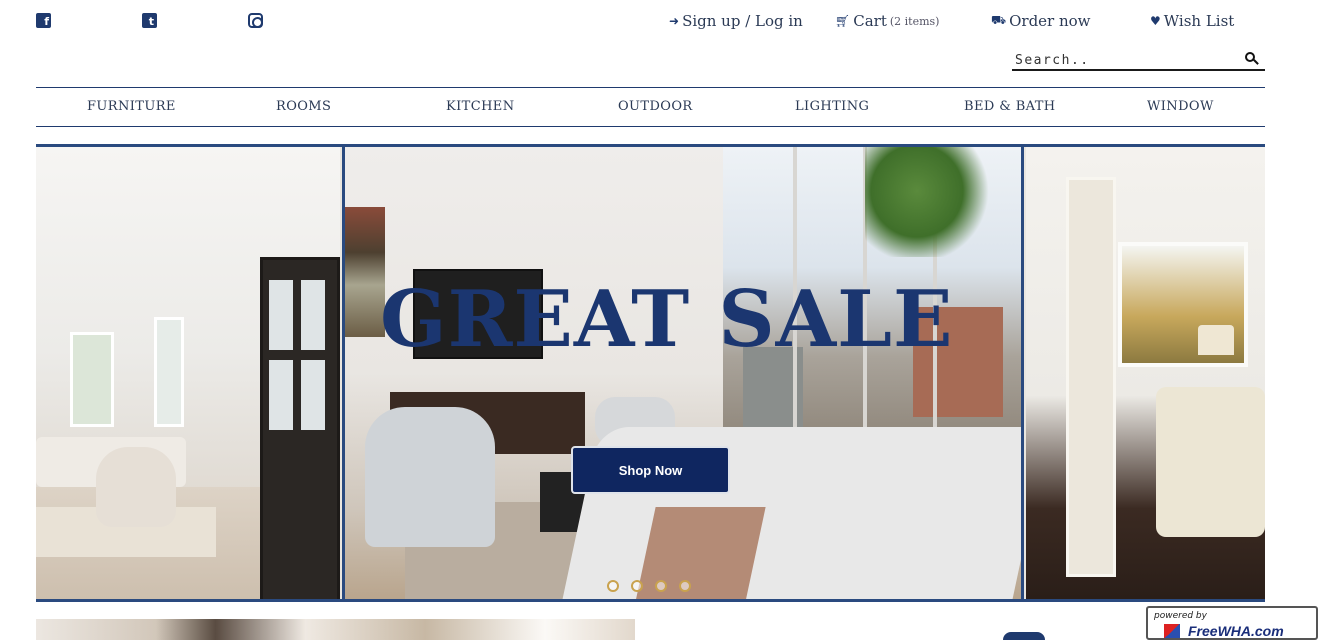 The image size is (1318, 640). I want to click on carousel-indicators, so click(649, 586).